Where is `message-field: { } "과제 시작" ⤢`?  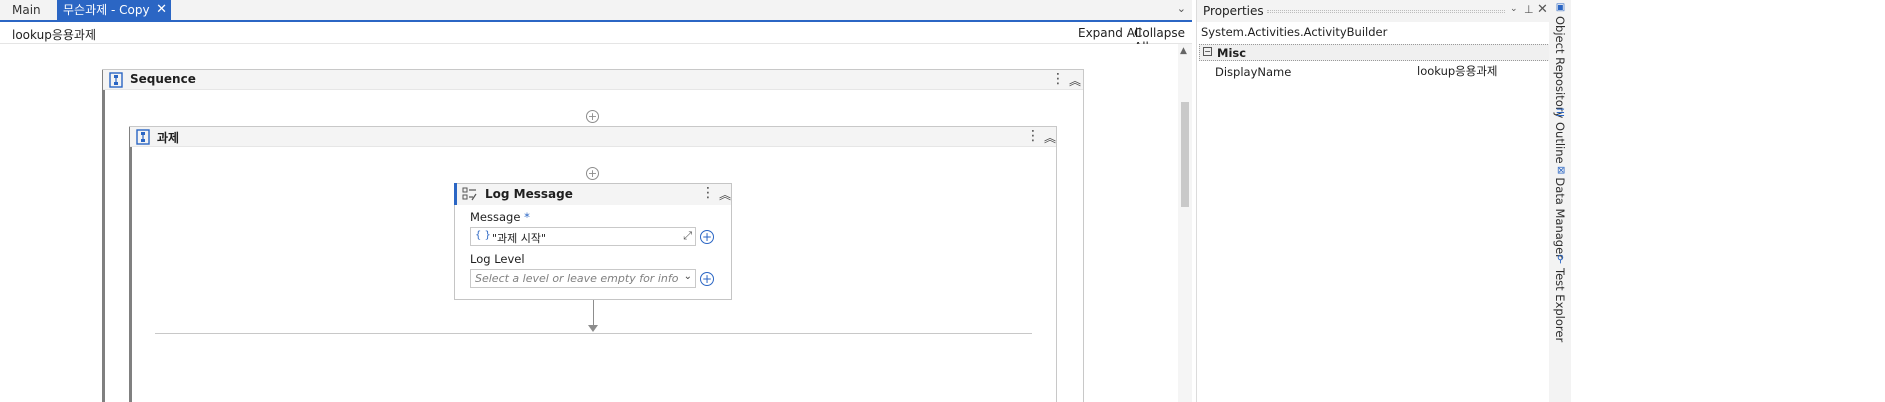
message-field: { } "과제 시작" ⤢ is located at coordinates (583, 236).